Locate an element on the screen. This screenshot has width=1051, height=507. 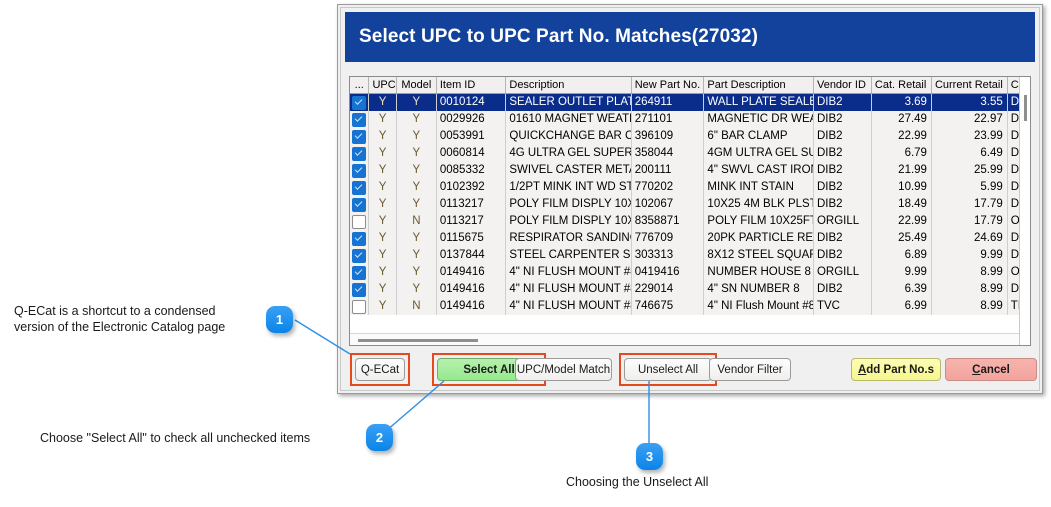
column-header-description: Description is located at coordinates (568, 85).